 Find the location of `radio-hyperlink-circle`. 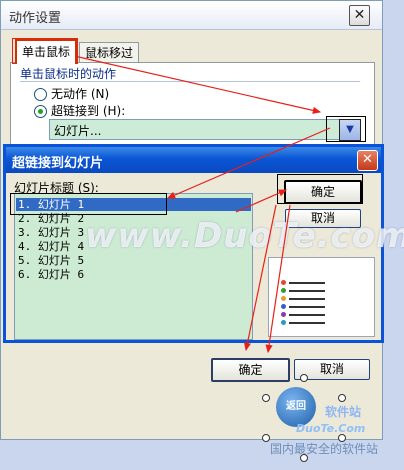

radio-hyperlink-circle is located at coordinates (40, 111).